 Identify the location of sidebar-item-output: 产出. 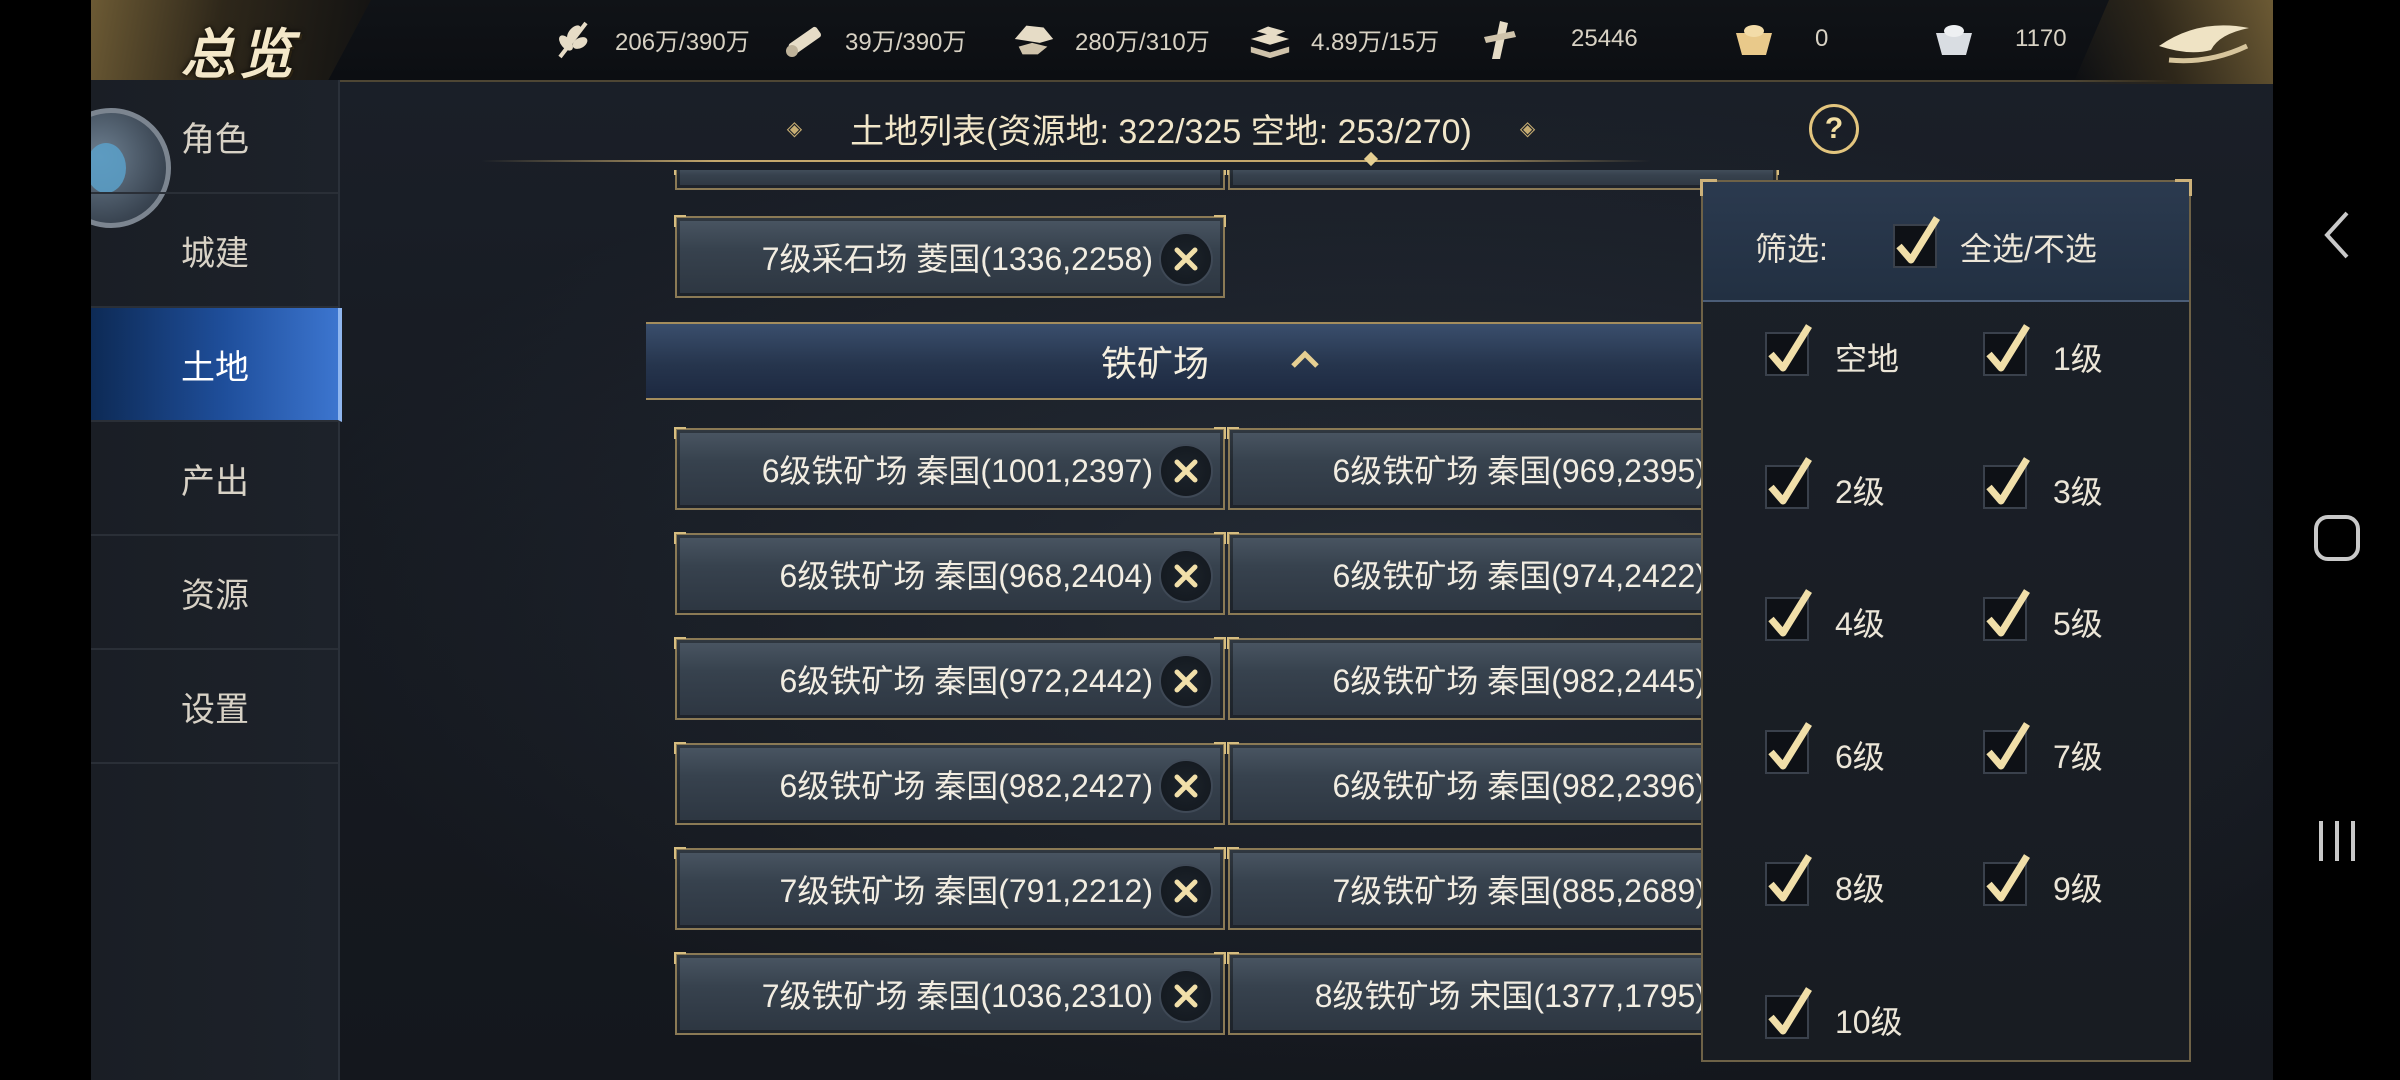
(214, 479).